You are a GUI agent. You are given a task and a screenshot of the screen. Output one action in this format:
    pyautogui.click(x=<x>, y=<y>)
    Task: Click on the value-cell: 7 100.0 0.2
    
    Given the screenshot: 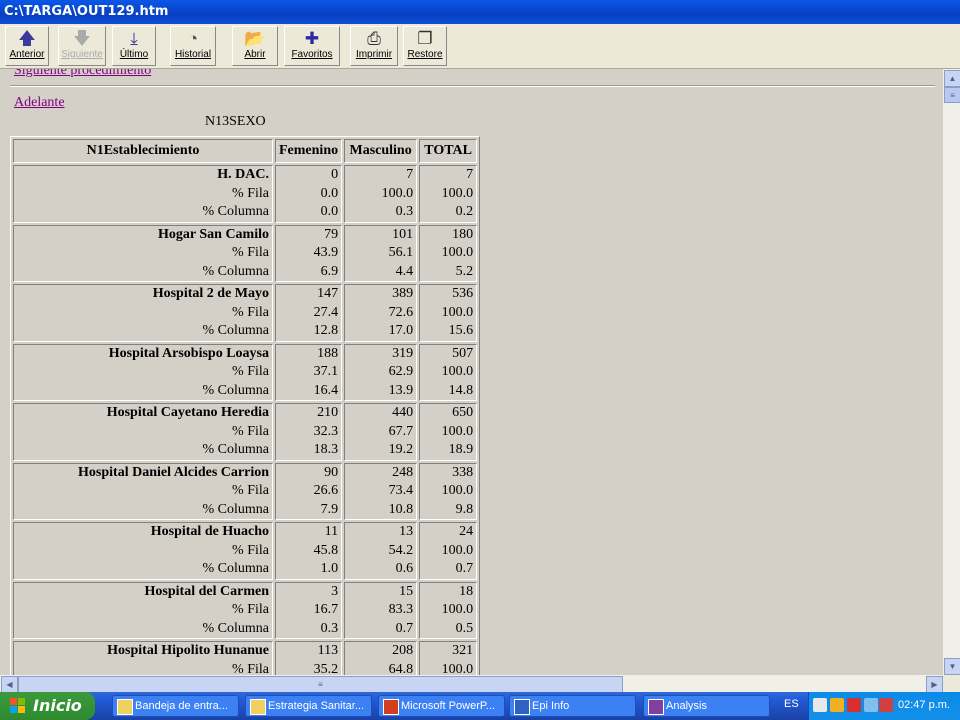 What is the action you would take?
    pyautogui.click(x=448, y=194)
    